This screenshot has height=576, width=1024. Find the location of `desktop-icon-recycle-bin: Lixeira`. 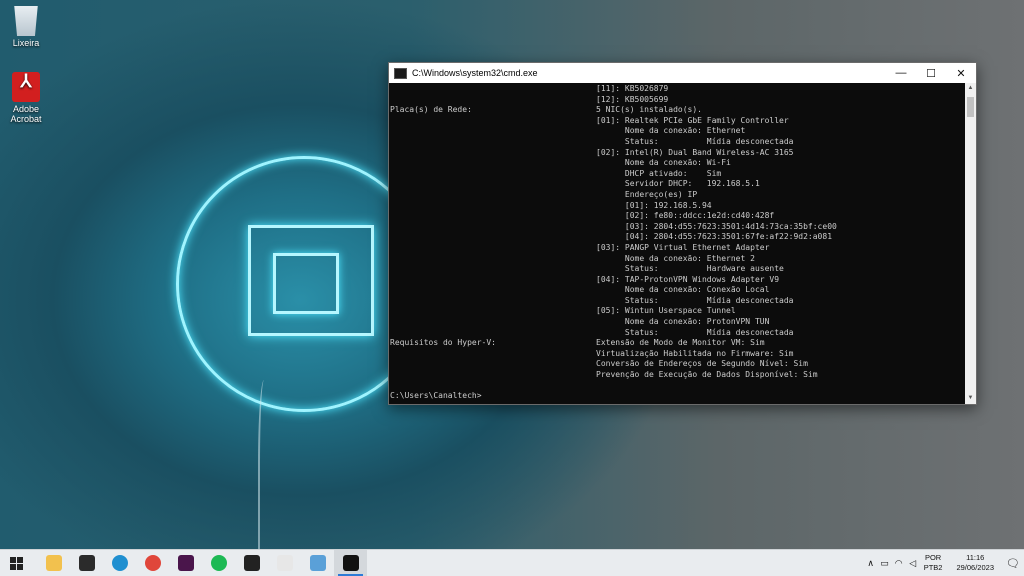

desktop-icon-recycle-bin: Lixeira is located at coordinates (26, 27).